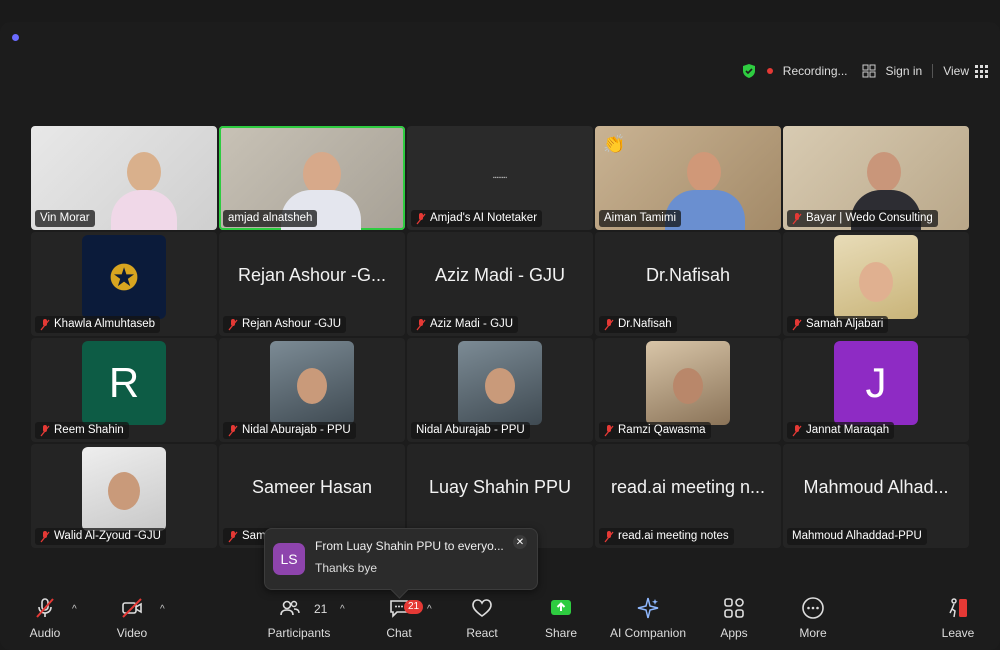 This screenshot has height=650, width=1000. Describe the element at coordinates (869, 71) in the screenshot. I see `grid-icon` at that location.